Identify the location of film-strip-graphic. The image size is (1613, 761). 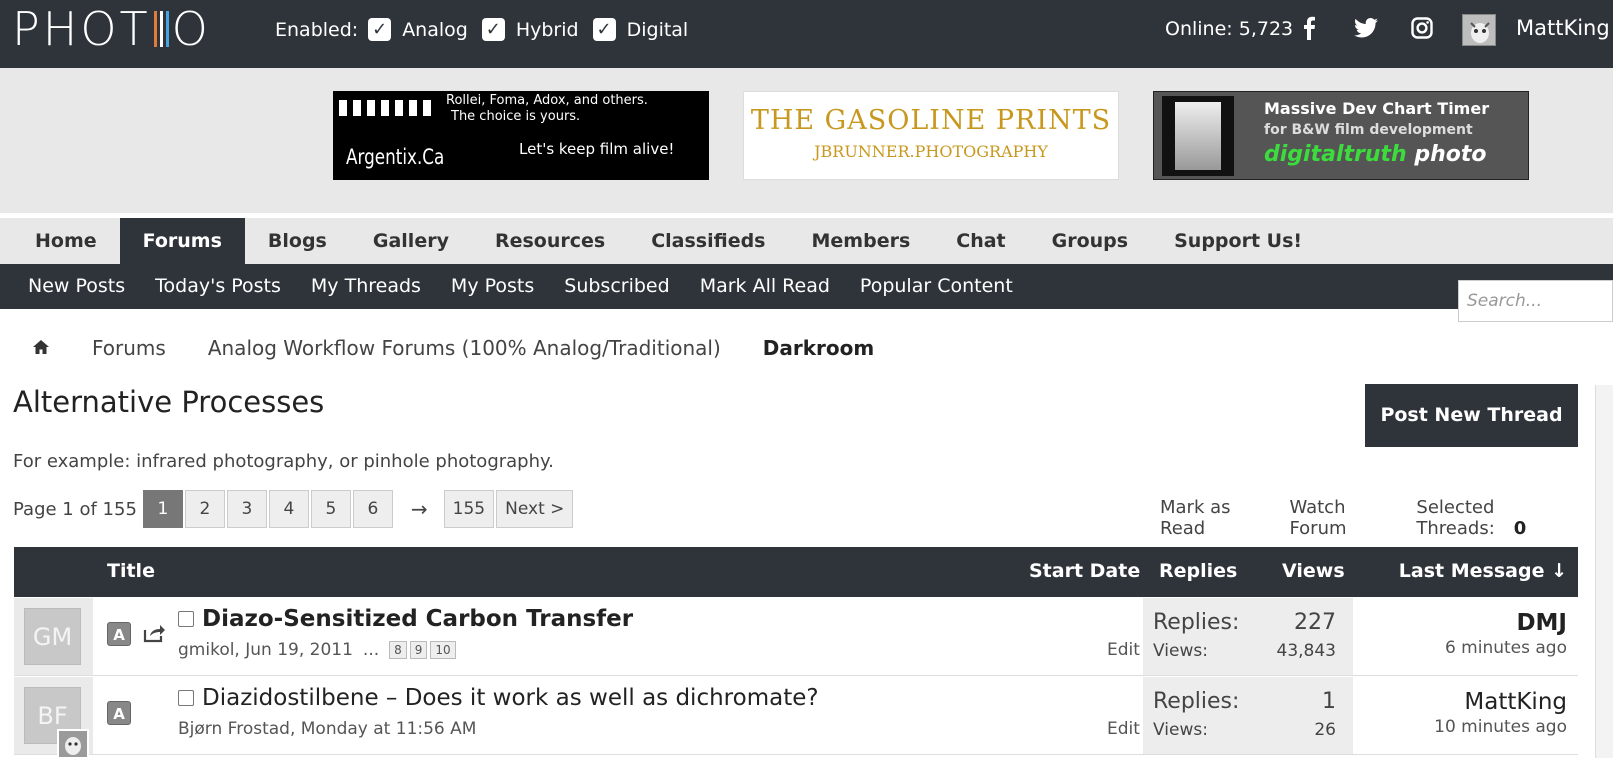
(385, 108).